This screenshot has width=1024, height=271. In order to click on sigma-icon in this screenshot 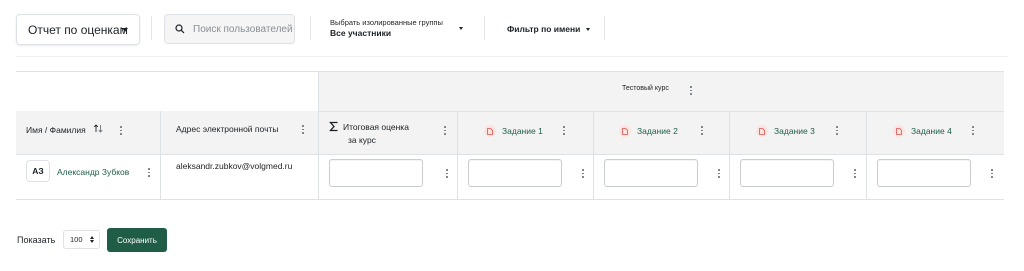, I will do `click(333, 126)`.